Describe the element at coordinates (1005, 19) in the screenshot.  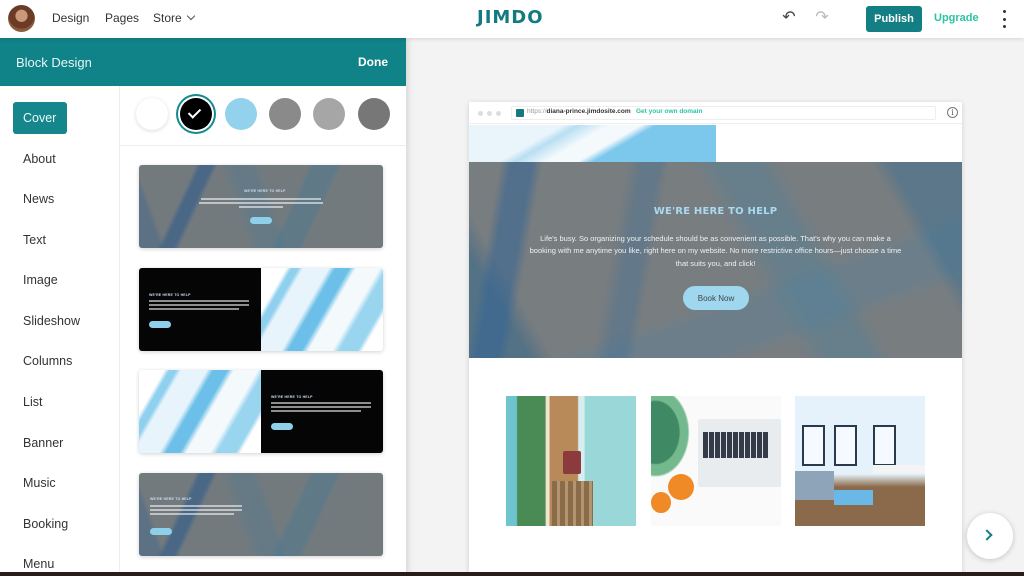
I see `more-options-icon` at that location.